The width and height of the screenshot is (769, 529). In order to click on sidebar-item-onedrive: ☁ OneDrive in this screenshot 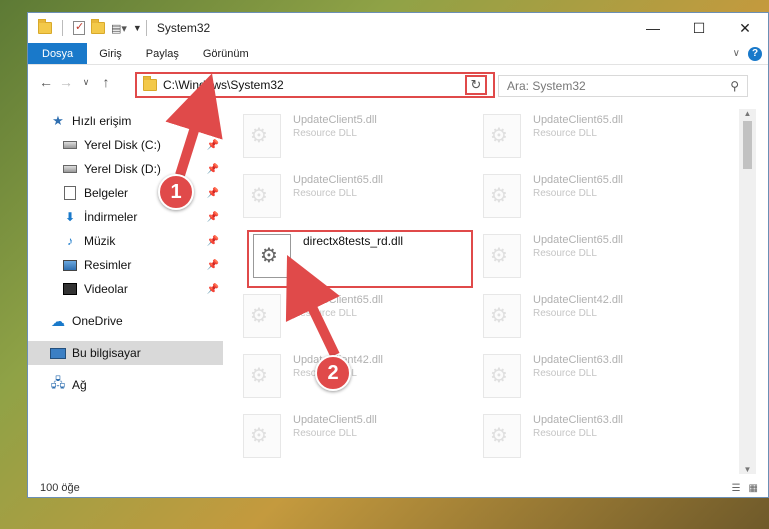, I will do `click(125, 321)`.